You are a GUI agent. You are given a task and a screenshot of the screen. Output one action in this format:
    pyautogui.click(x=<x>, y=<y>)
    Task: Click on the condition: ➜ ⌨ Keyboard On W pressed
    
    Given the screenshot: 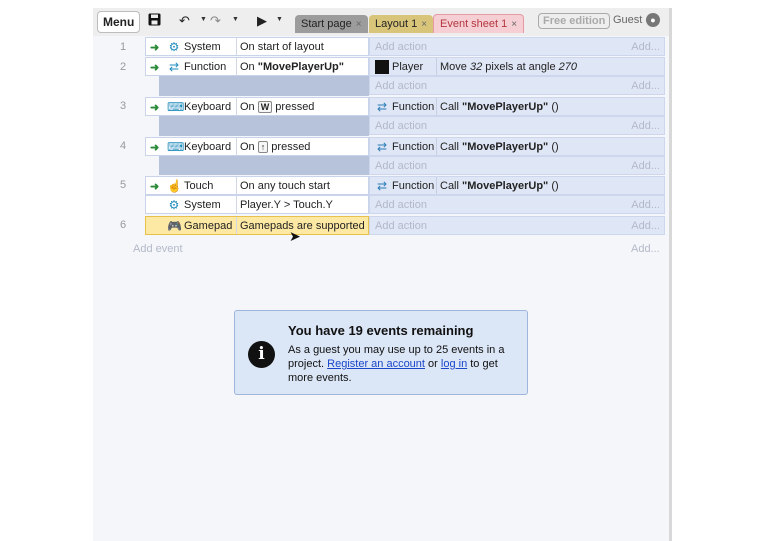 What is the action you would take?
    pyautogui.click(x=257, y=106)
    